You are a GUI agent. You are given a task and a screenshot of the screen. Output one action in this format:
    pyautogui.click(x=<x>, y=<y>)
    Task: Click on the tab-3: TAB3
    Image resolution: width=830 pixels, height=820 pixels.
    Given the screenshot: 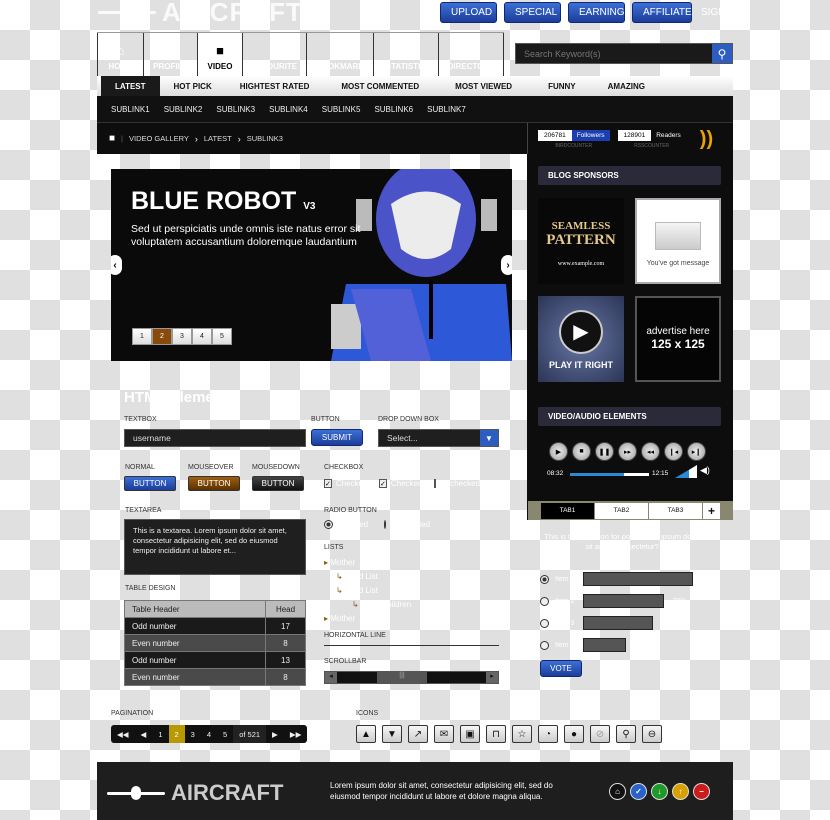 What is the action you would take?
    pyautogui.click(x=675, y=510)
    